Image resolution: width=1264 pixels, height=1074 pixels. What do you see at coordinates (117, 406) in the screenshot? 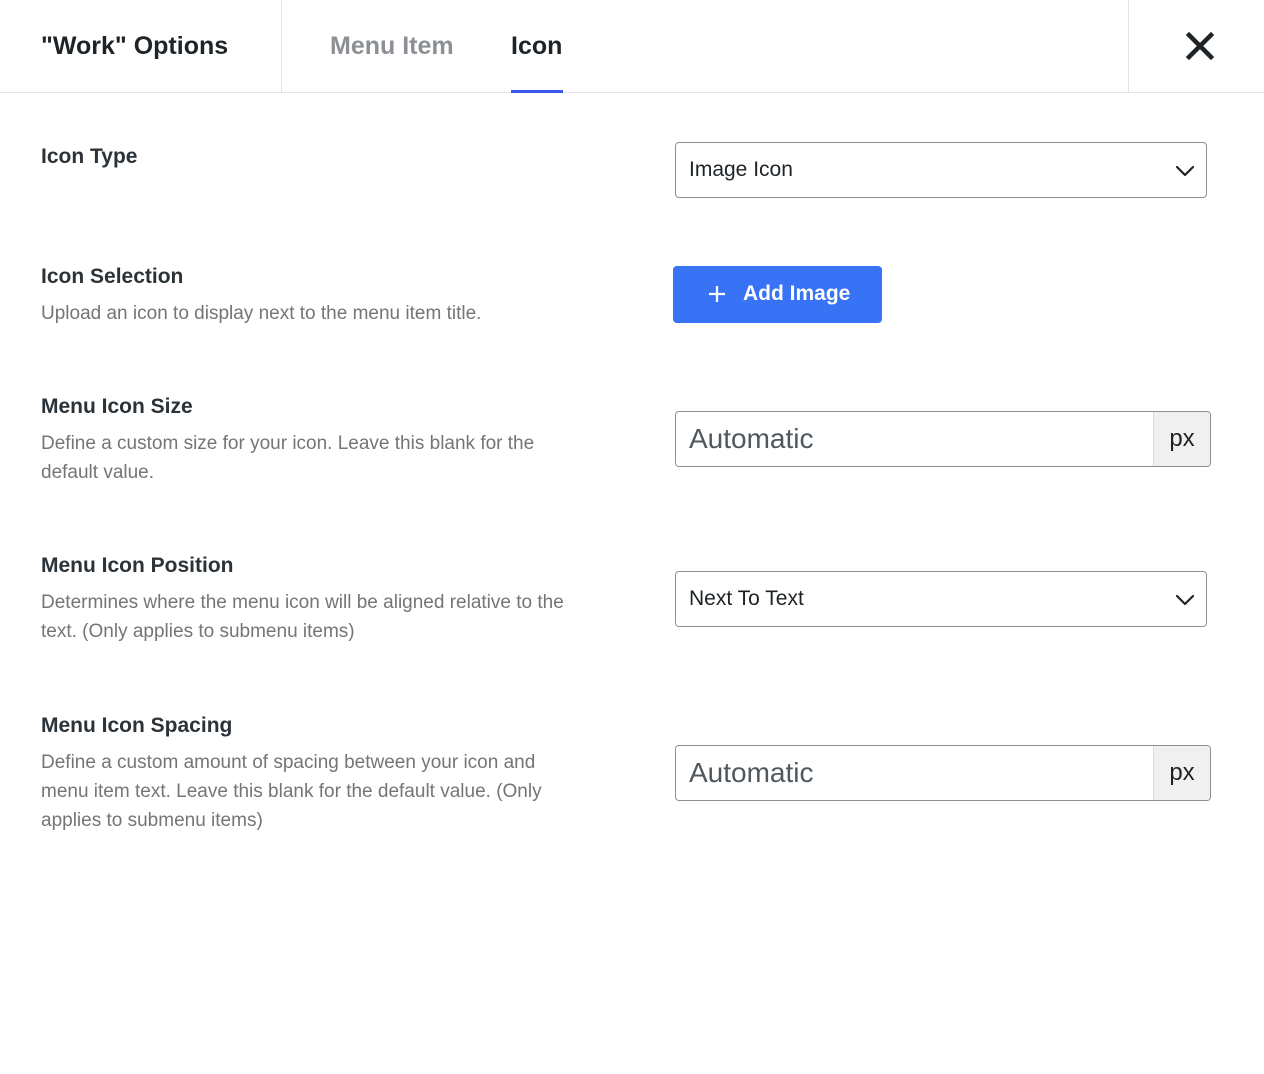
I see `icon-size-label: Menu Icon Size` at bounding box center [117, 406].